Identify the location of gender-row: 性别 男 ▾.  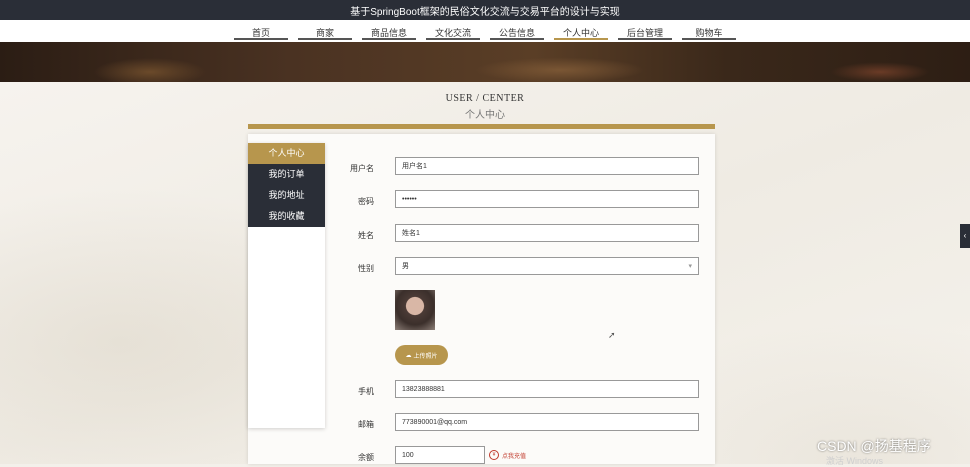
(520, 267).